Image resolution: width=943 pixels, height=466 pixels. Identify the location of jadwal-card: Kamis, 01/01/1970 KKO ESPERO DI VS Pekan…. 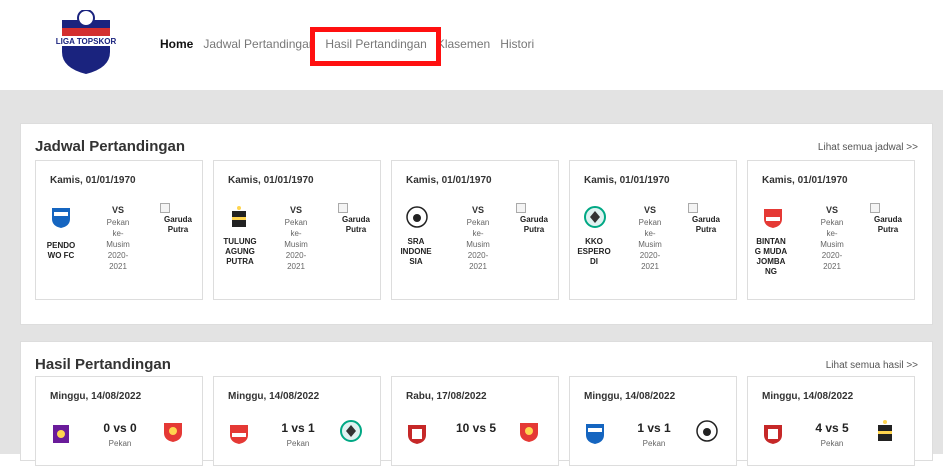
(653, 230).